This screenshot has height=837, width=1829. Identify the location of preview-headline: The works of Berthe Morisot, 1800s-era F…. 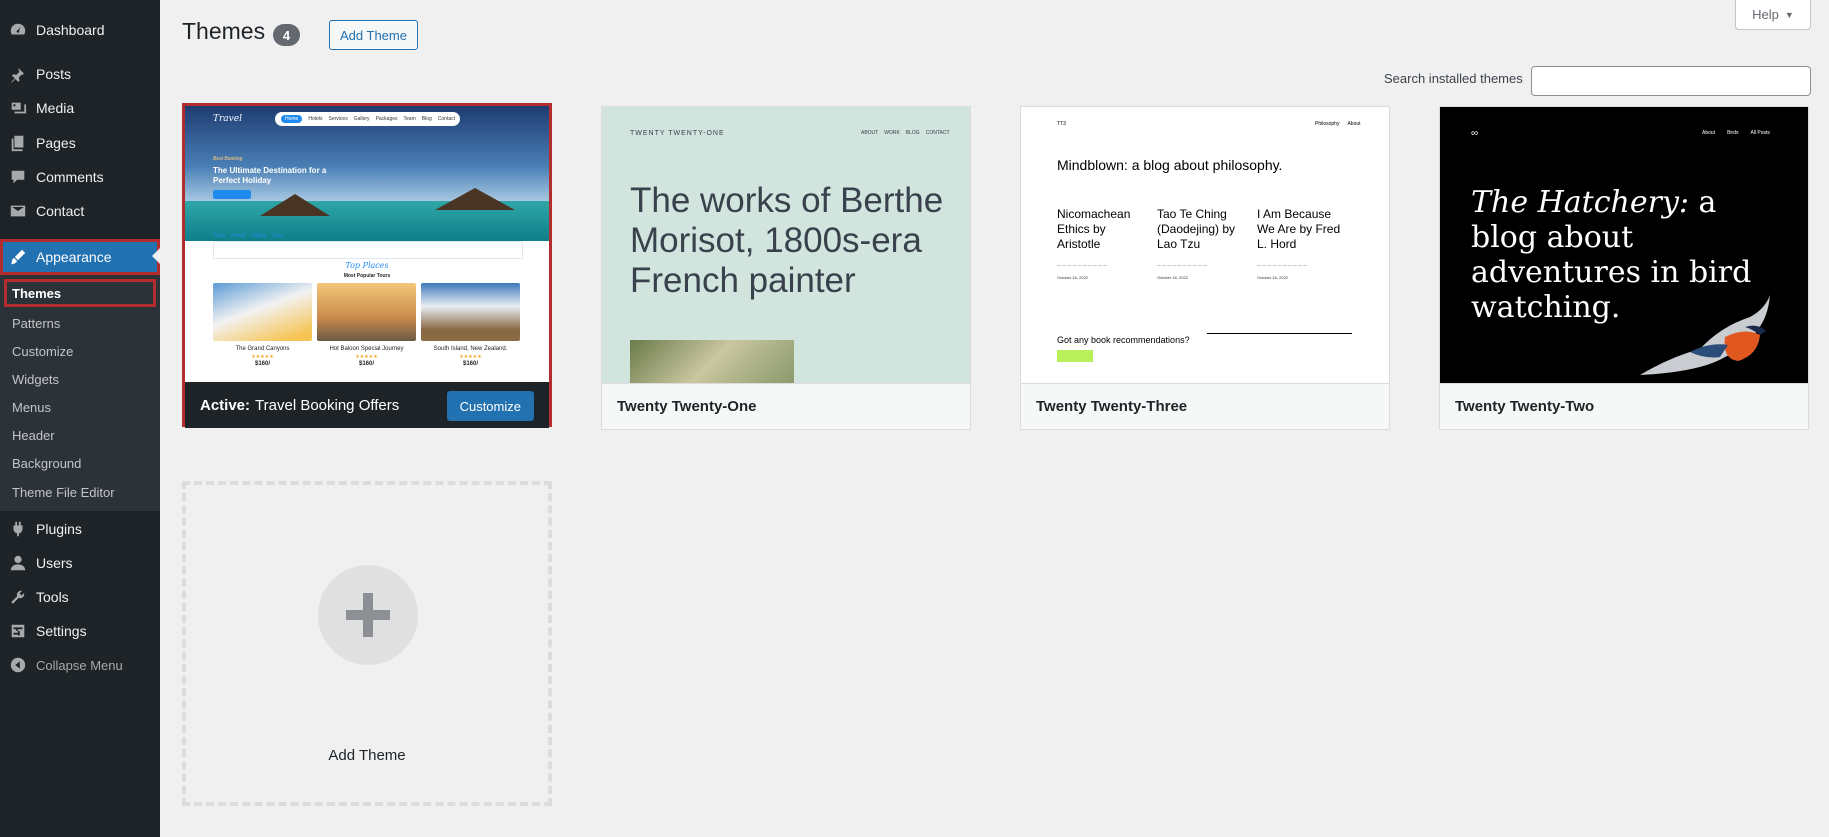
(787, 240).